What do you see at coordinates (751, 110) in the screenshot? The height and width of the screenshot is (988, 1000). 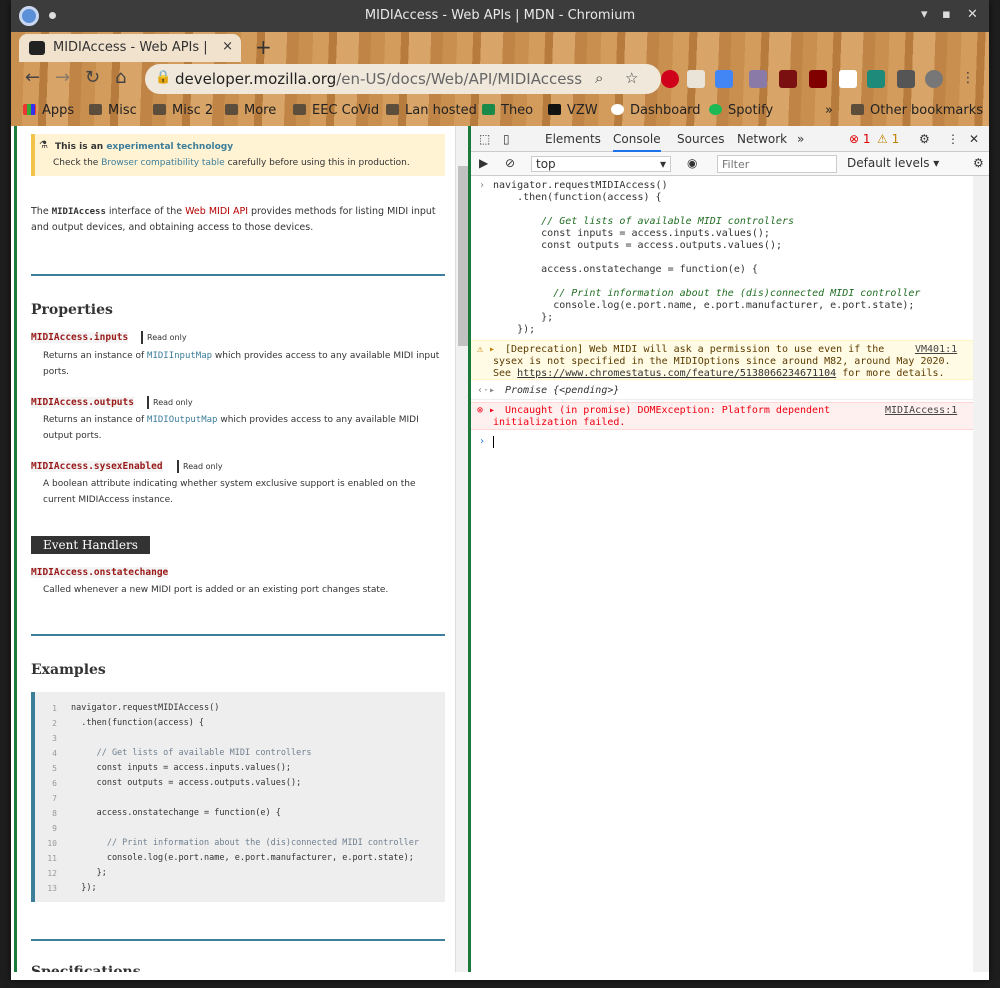 I see `bookmark-label: Spotify` at bounding box center [751, 110].